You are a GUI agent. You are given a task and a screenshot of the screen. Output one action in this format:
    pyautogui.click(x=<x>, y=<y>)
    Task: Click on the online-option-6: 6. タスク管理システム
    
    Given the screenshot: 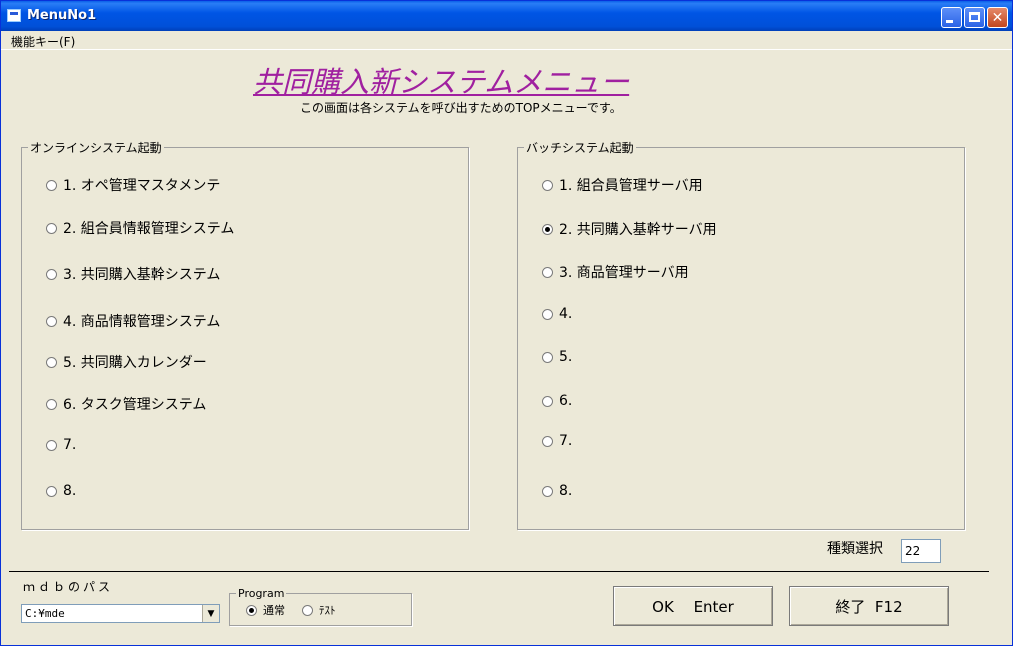 What is the action you would take?
    pyautogui.click(x=126, y=404)
    